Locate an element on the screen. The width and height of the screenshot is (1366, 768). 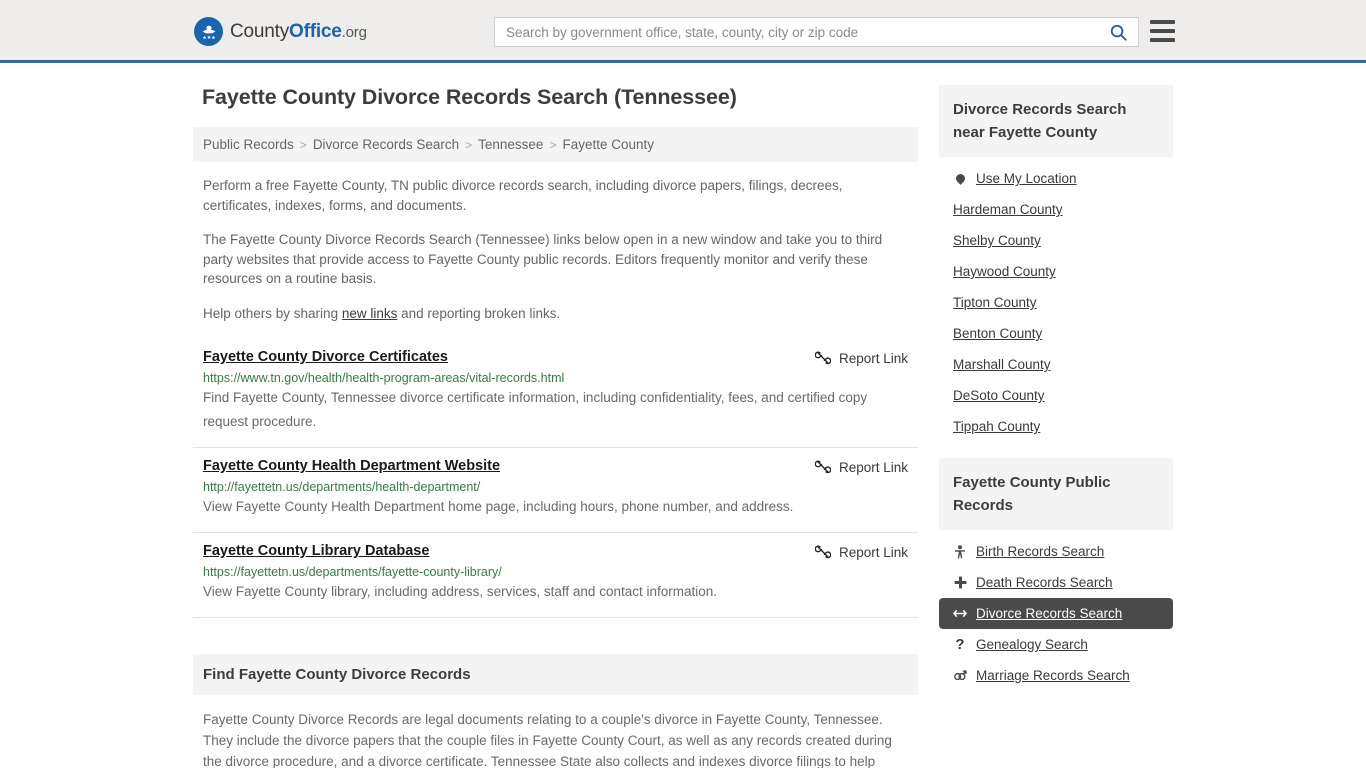
sidebar-item-tipton-county: Tipton County is located at coordinates (1056, 302).